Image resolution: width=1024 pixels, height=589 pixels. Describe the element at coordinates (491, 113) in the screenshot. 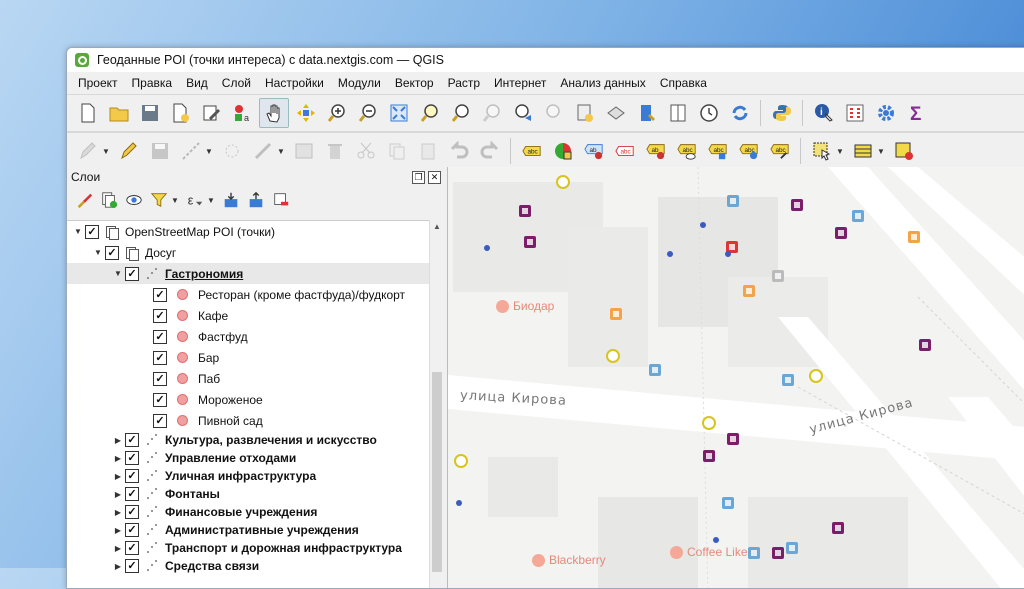

I see `zoom-native-button` at that location.